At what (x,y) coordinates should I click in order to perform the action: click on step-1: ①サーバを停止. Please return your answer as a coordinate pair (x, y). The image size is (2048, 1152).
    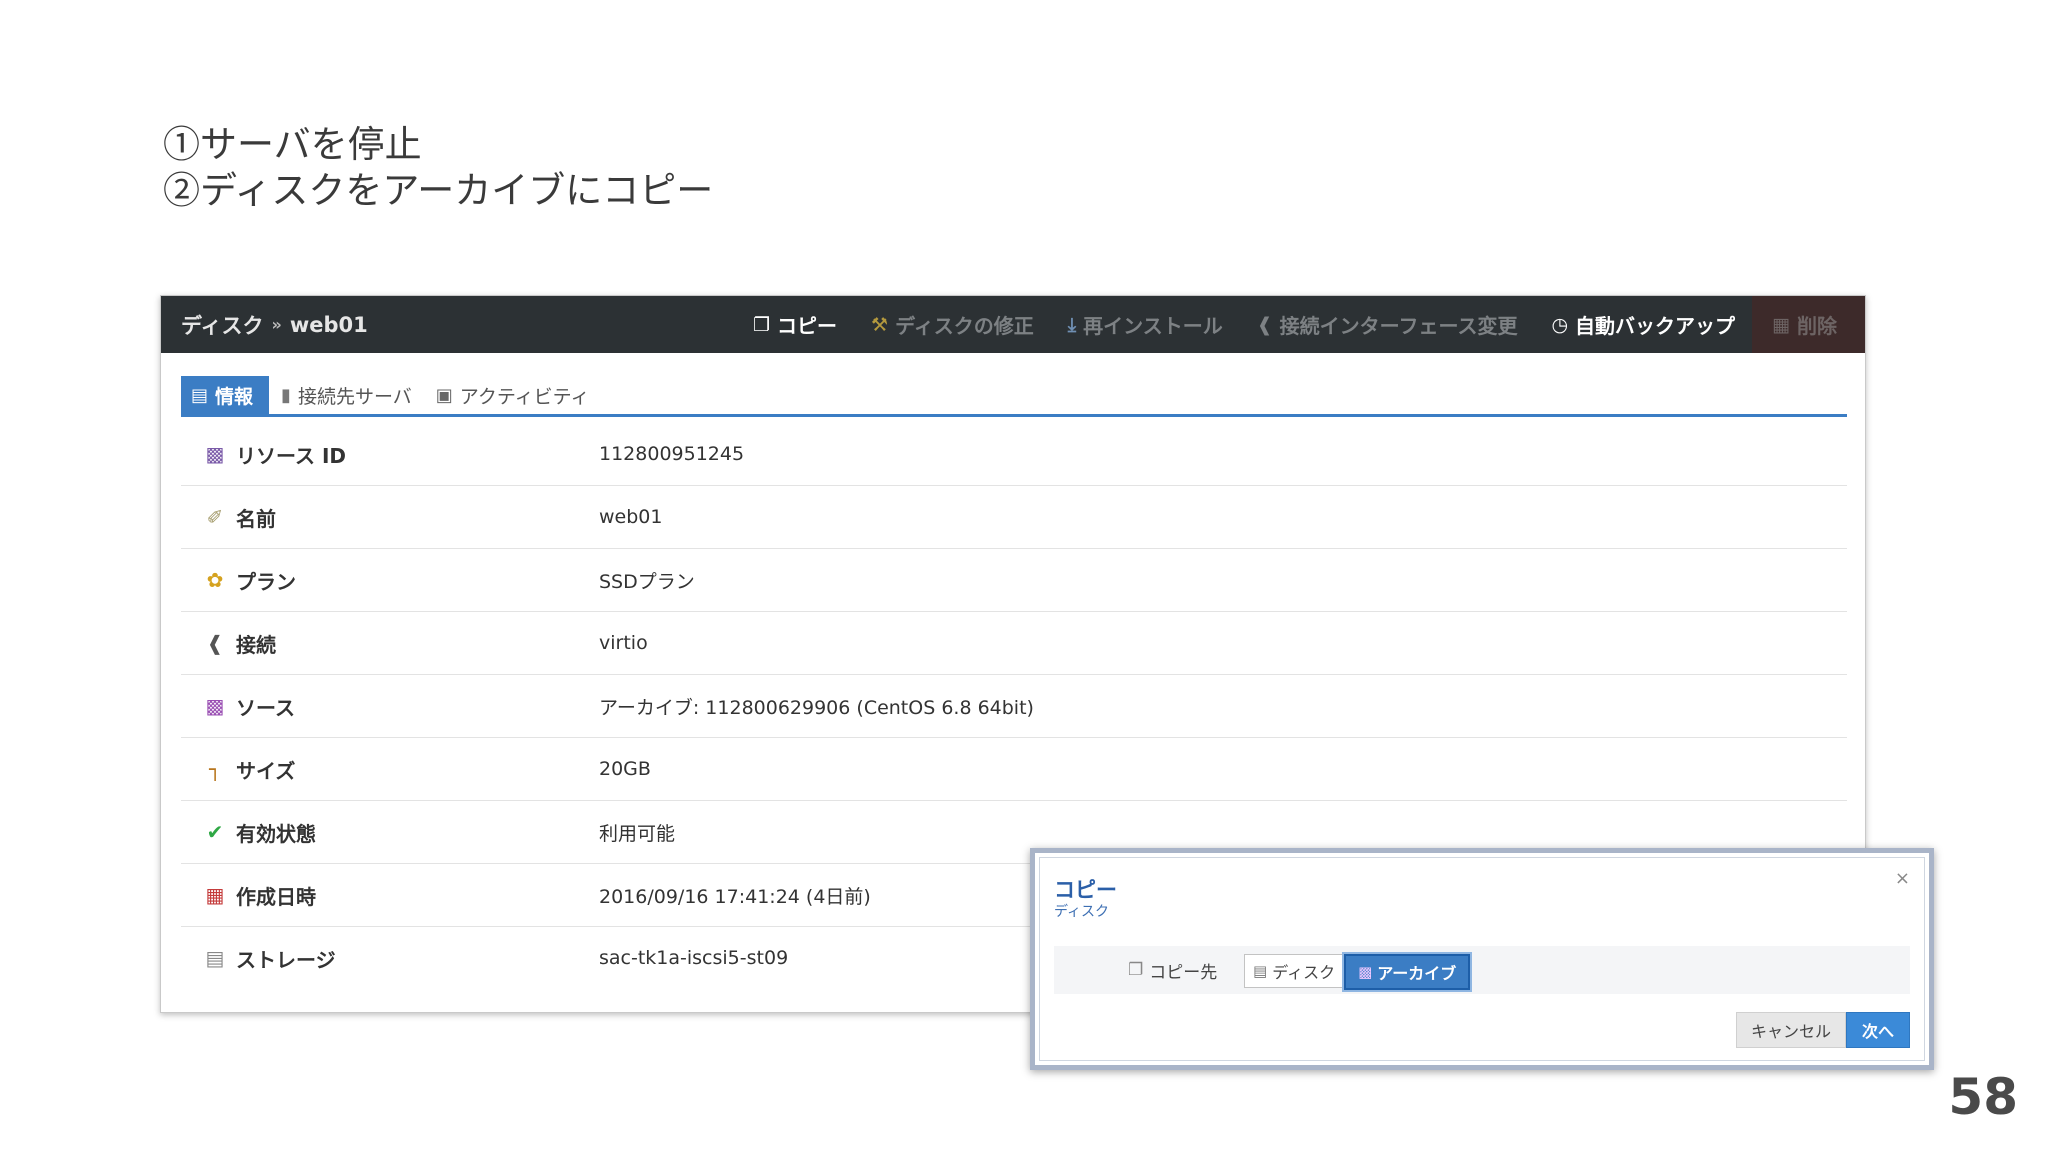
    Looking at the image, I should click on (292, 144).